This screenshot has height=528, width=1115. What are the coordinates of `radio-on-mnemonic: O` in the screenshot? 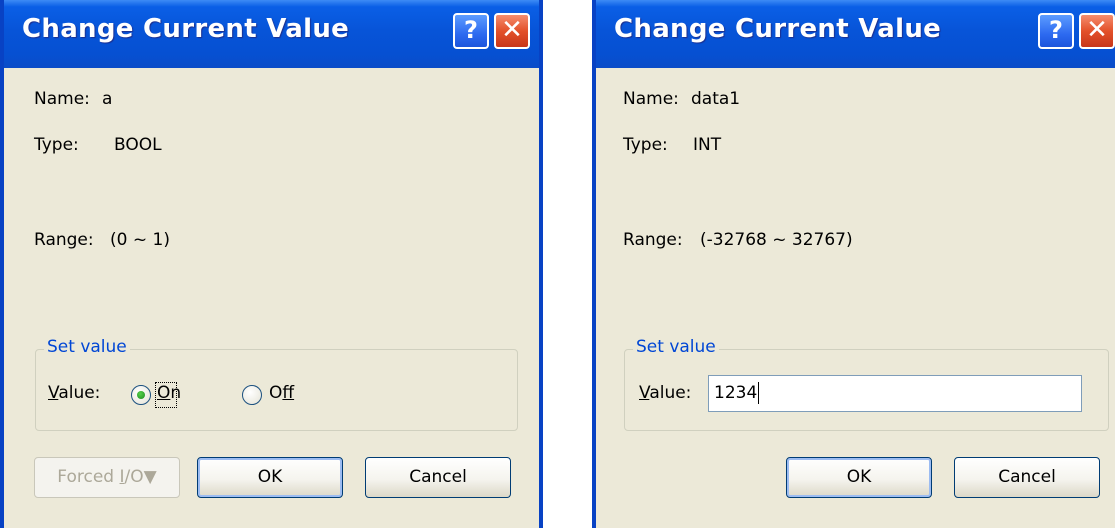 It's located at (164, 393).